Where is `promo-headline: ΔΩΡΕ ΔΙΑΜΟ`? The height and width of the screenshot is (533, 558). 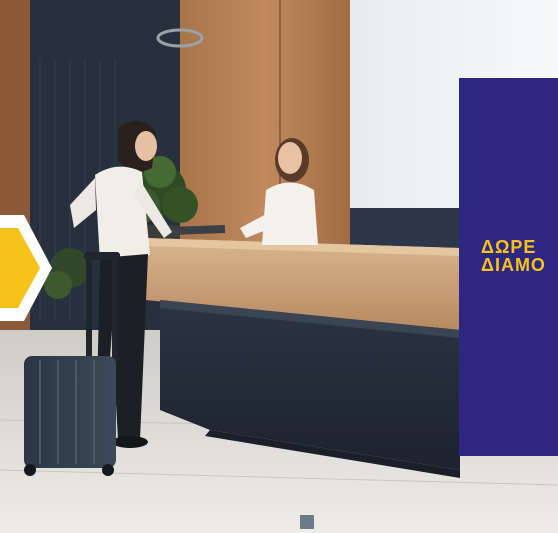 promo-headline: ΔΩΡΕ ΔΙΑΜΟ is located at coordinates (513, 256).